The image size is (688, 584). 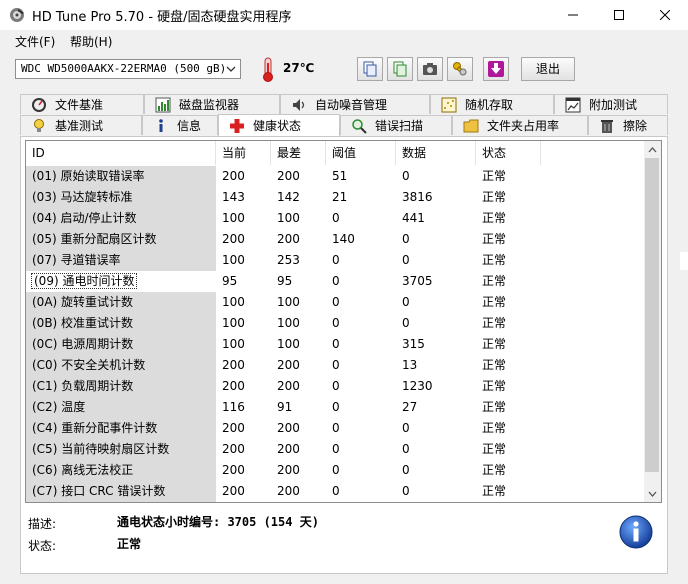 I want to click on tab-label: 随机存取, so click(x=489, y=105).